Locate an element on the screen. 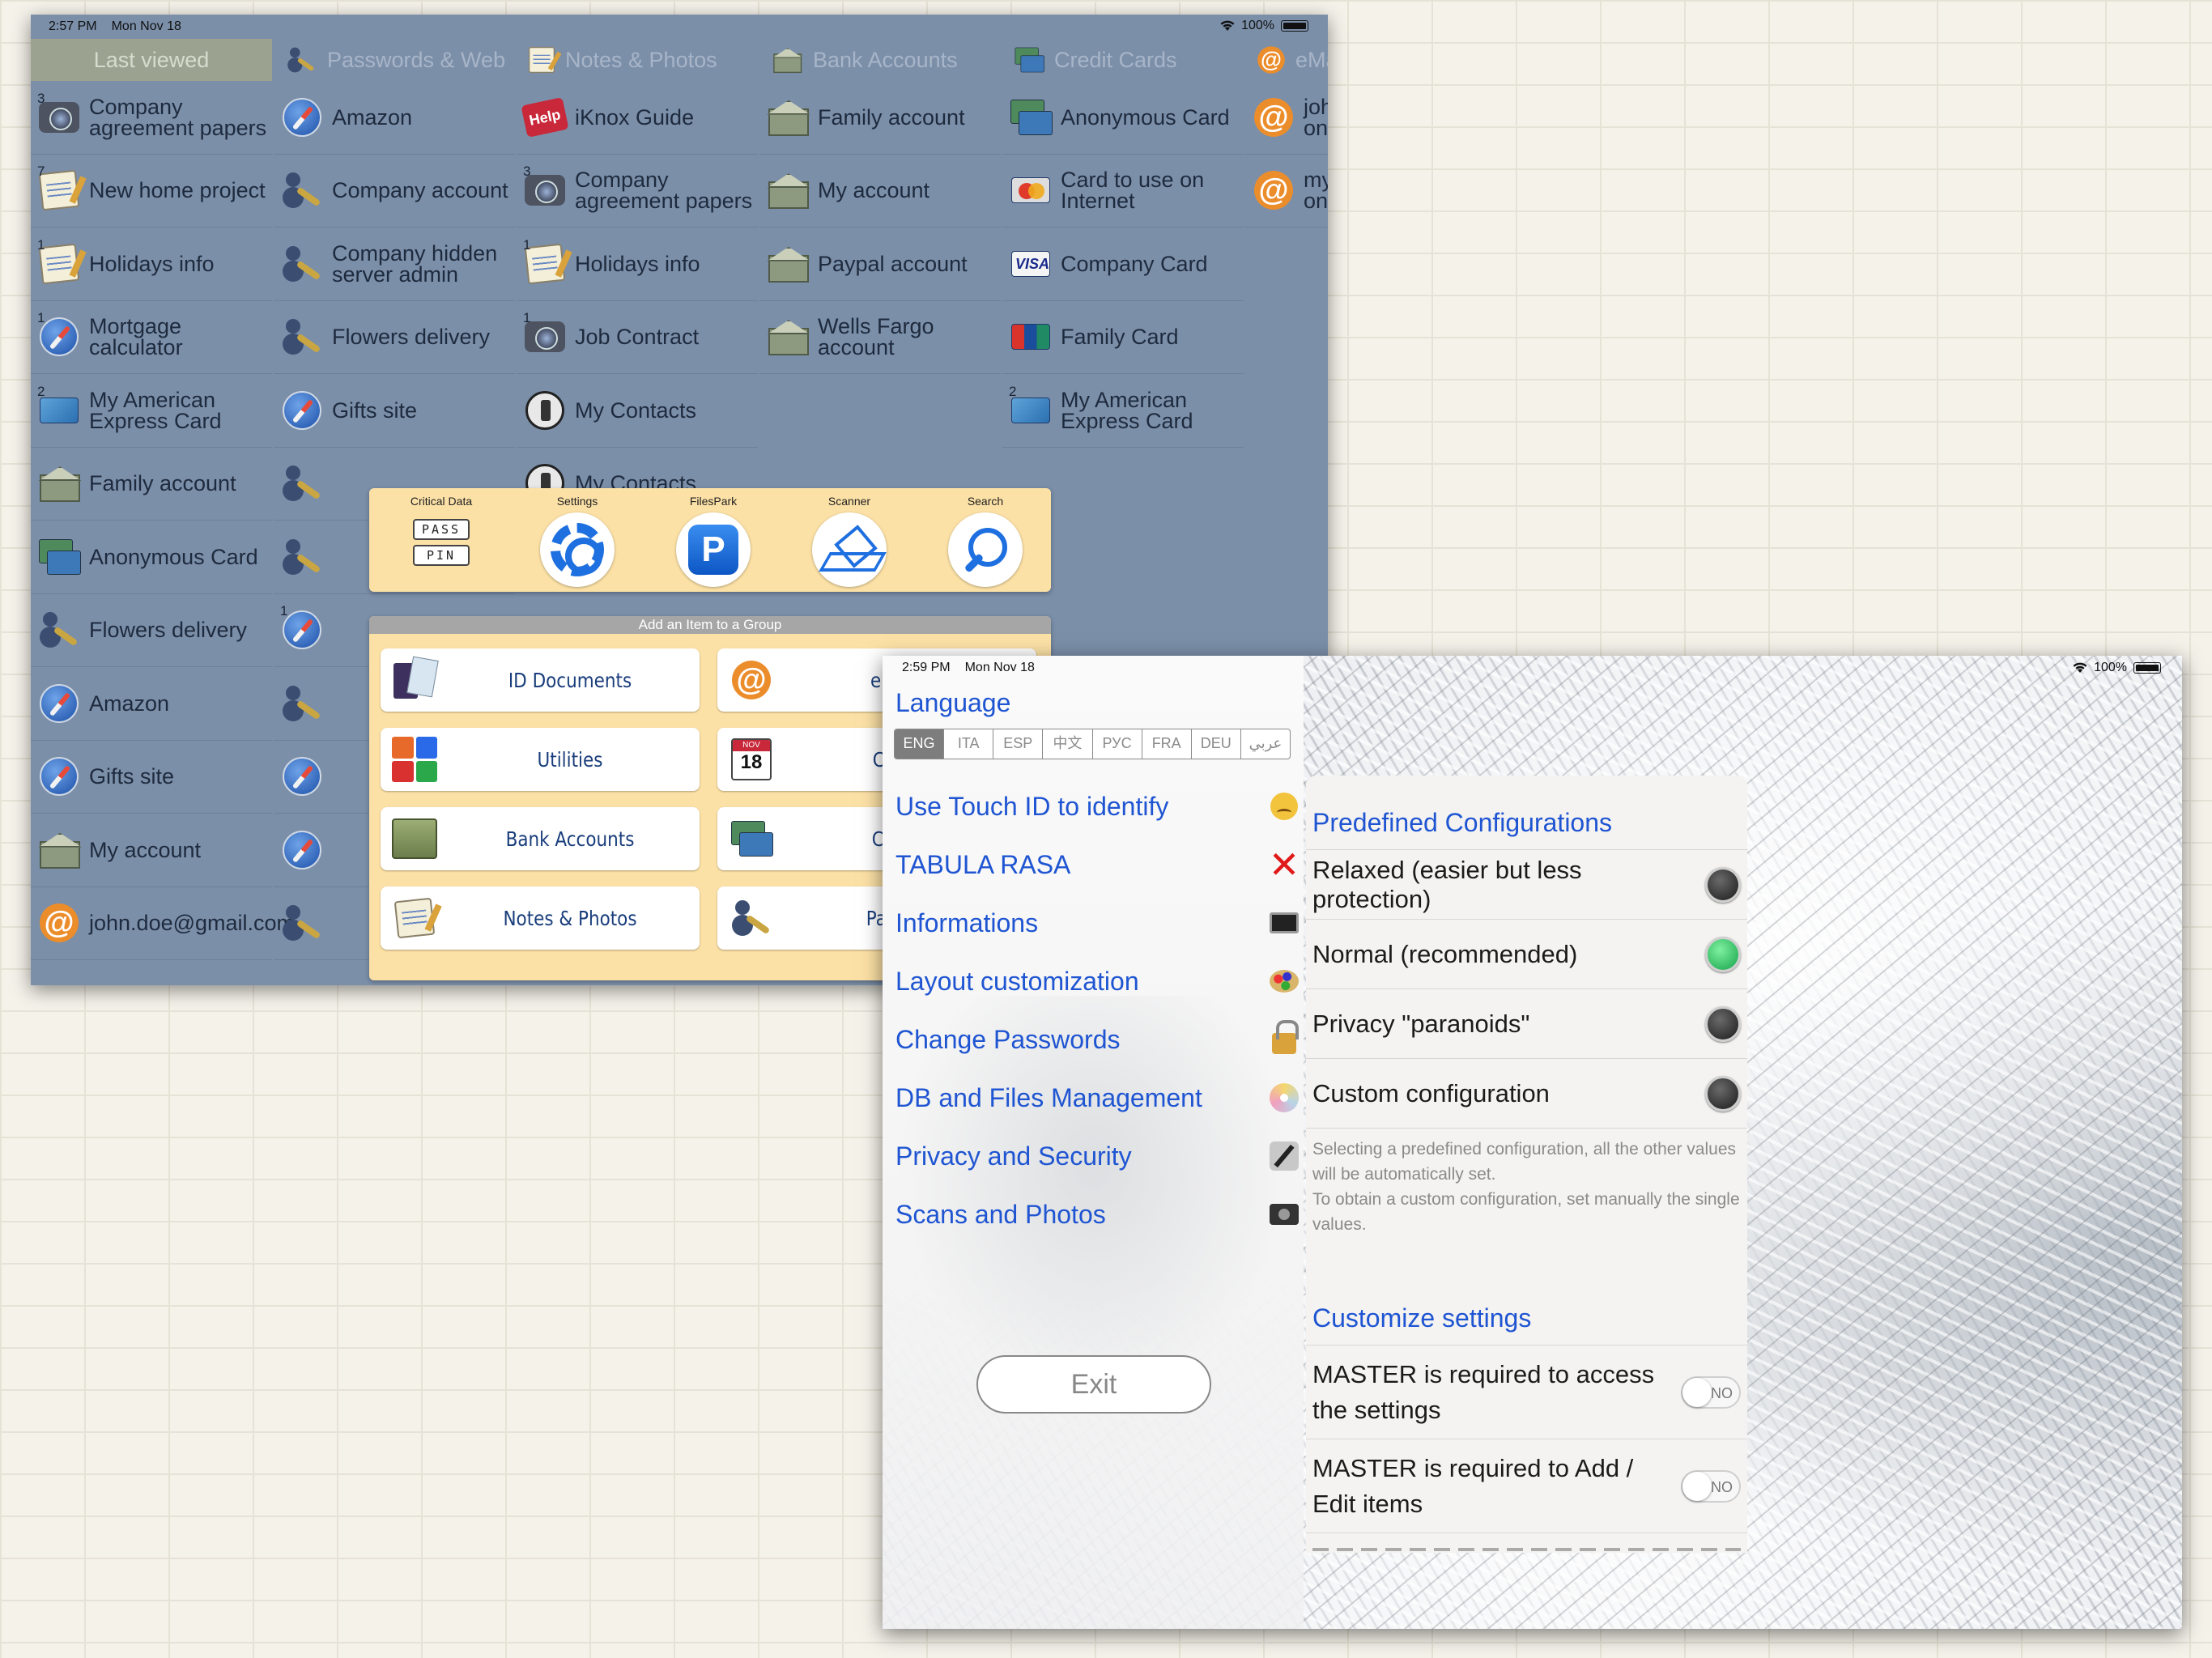 This screenshot has width=2212, height=1658. group-header: Passwords & Web is located at coordinates (395, 60).